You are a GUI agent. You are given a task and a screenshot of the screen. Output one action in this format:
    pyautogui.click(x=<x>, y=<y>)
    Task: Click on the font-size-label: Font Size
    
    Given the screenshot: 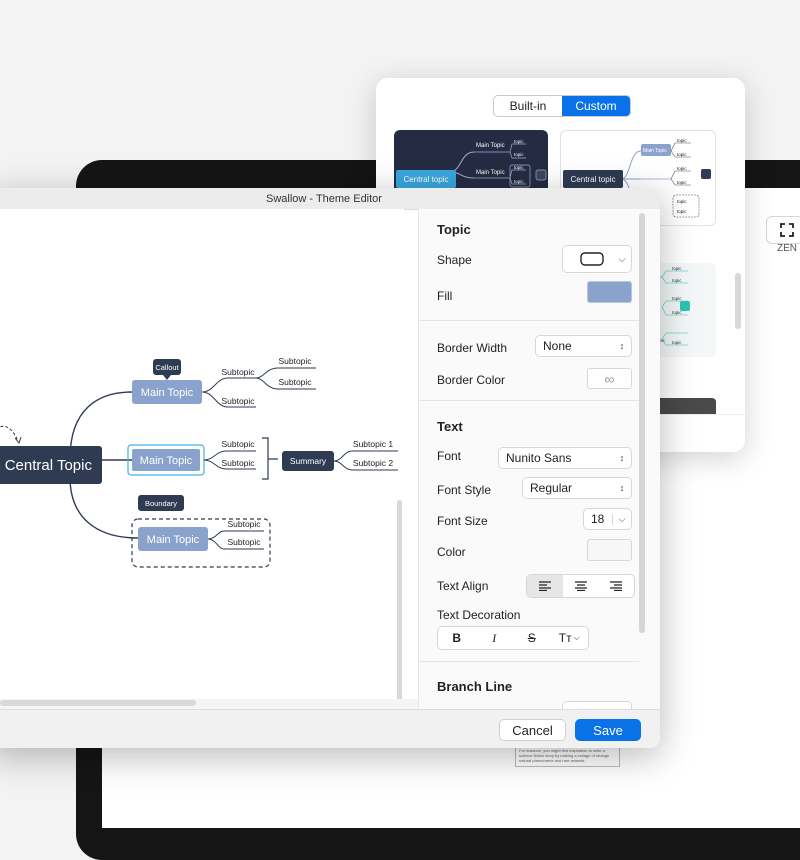 What is the action you would take?
    pyautogui.click(x=462, y=521)
    